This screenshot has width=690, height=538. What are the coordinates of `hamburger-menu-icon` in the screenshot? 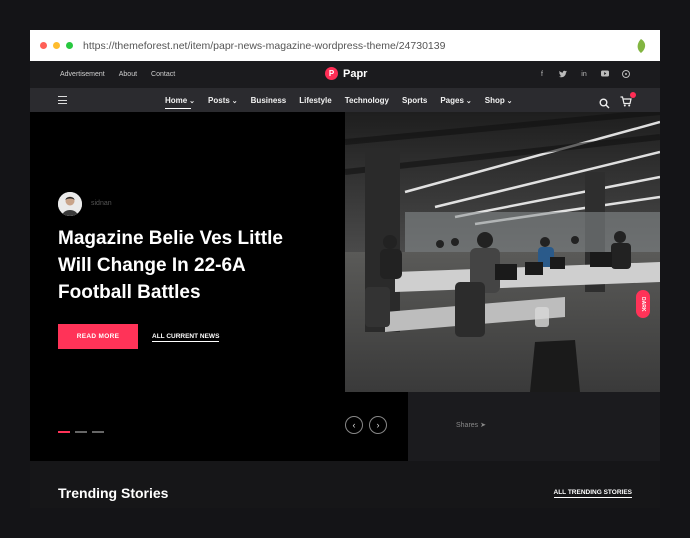 It's located at (62, 100).